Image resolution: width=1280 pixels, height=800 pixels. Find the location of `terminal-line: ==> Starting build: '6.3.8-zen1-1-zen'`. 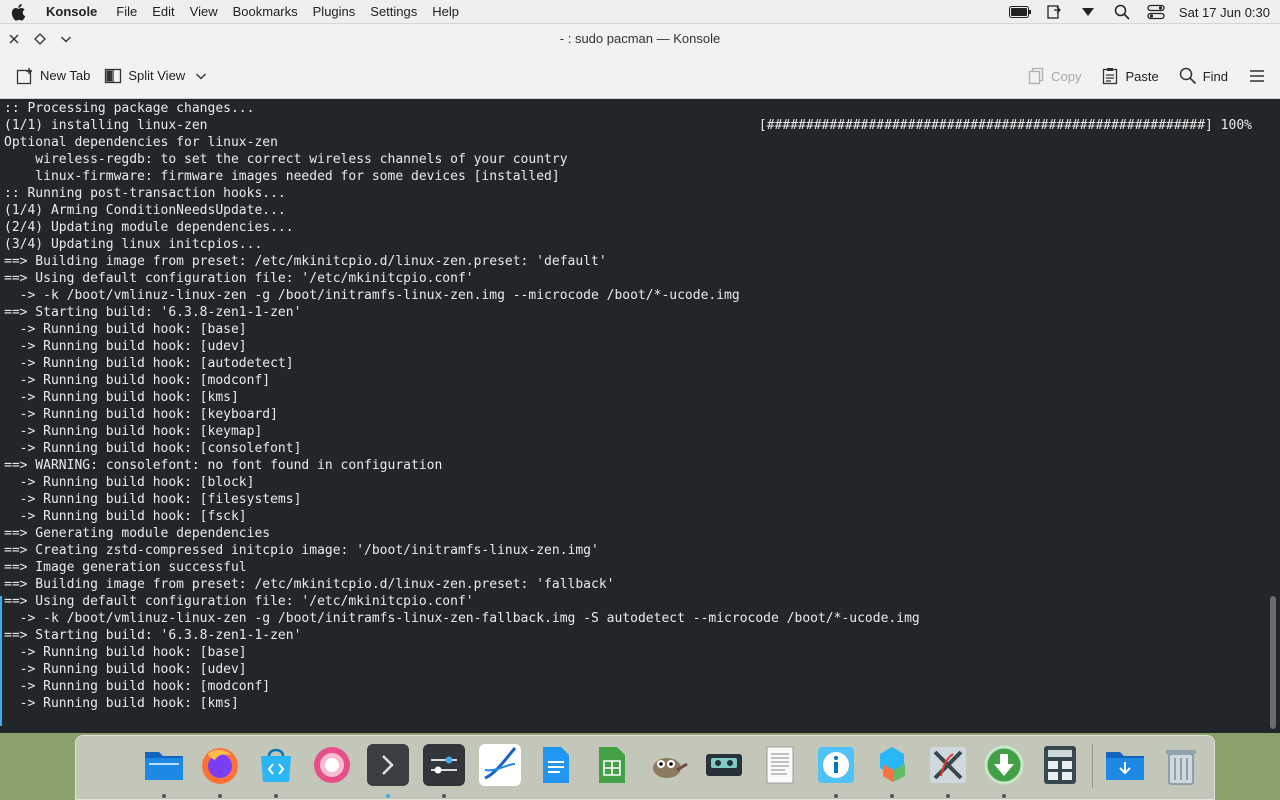

terminal-line: ==> Starting build: '6.3.8-zen1-1-zen' is located at coordinates (153, 312).